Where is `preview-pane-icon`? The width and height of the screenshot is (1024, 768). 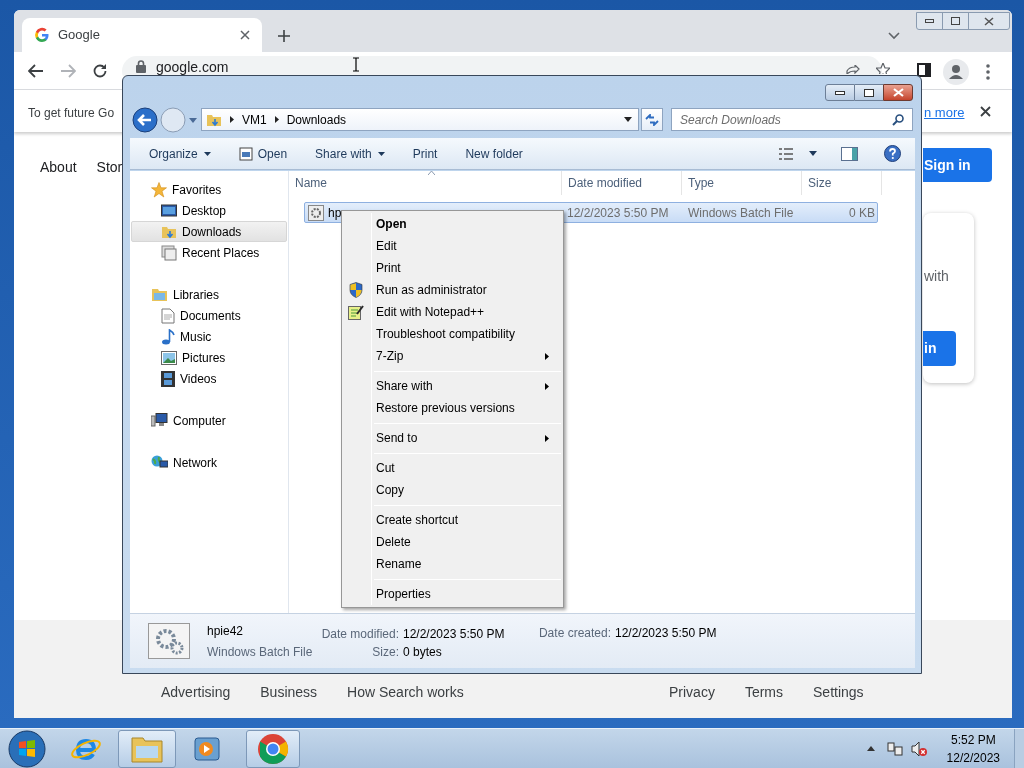
preview-pane-icon is located at coordinates (849, 153).